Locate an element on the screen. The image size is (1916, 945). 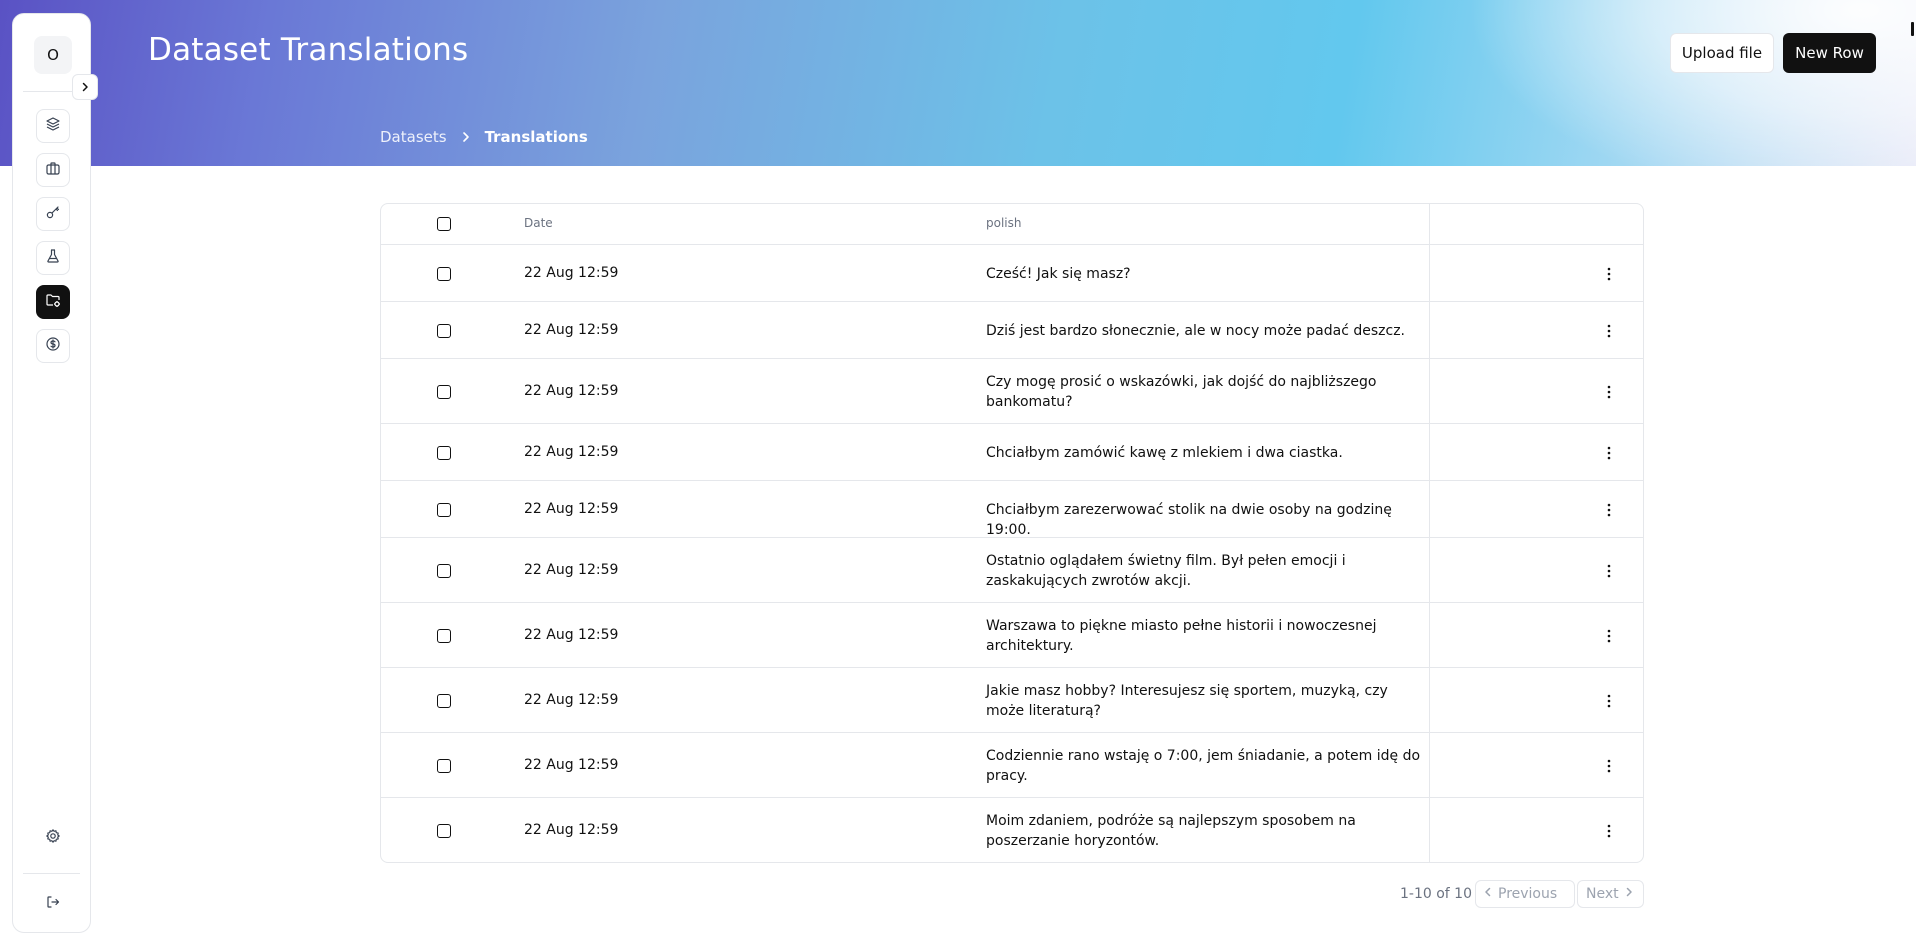
sidebar-item-experiments is located at coordinates (53, 258).